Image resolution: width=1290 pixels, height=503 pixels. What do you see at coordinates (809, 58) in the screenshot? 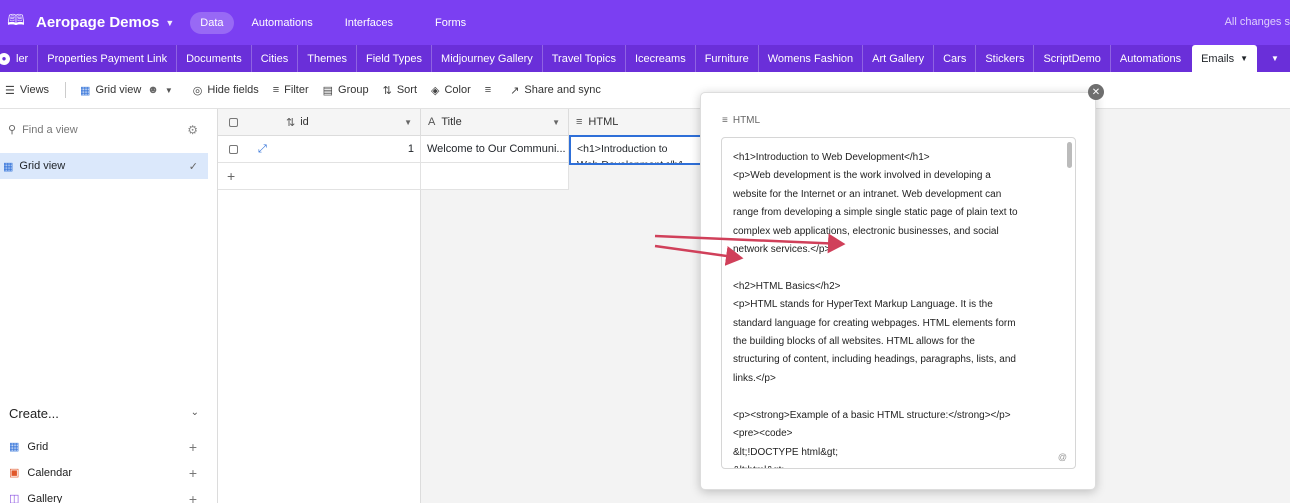
I see `table-tab: Womens Fashion` at bounding box center [809, 58].